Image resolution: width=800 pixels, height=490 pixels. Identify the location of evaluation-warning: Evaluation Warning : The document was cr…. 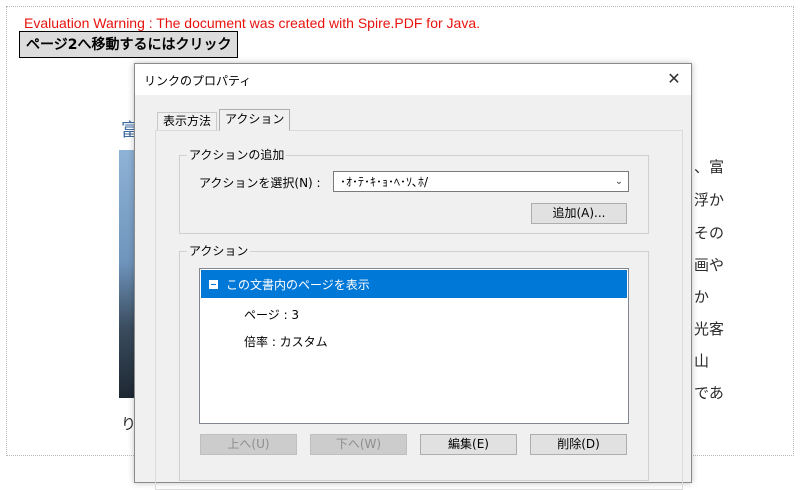
(252, 23).